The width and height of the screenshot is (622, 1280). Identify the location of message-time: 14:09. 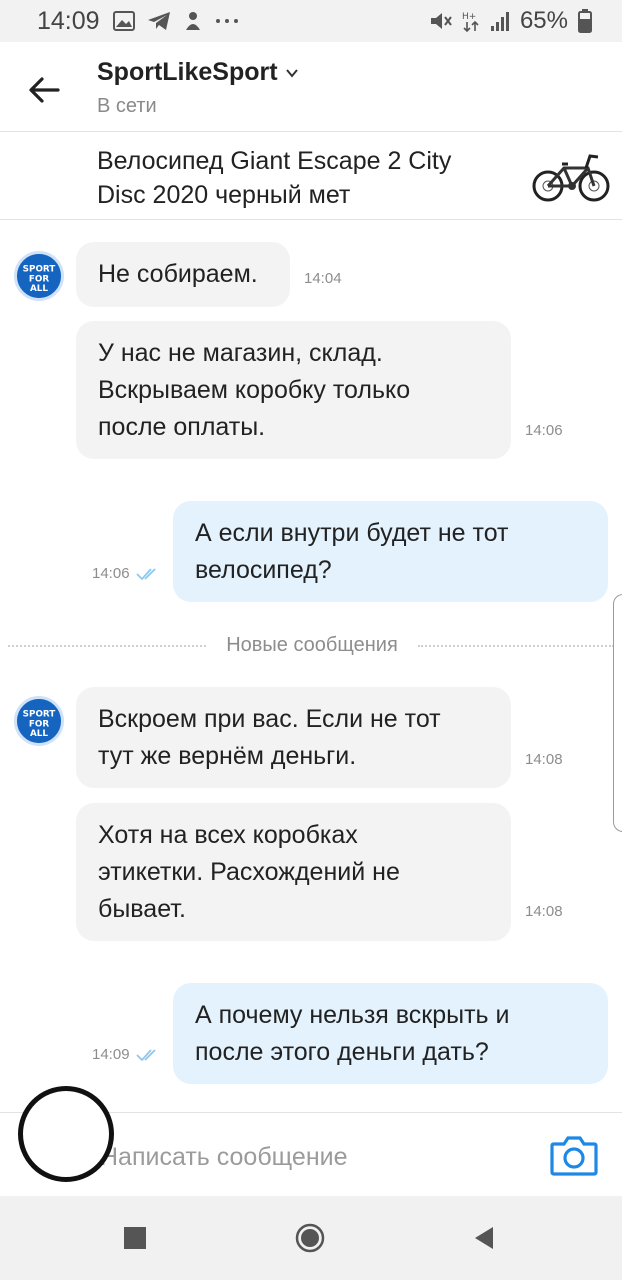
(111, 1054).